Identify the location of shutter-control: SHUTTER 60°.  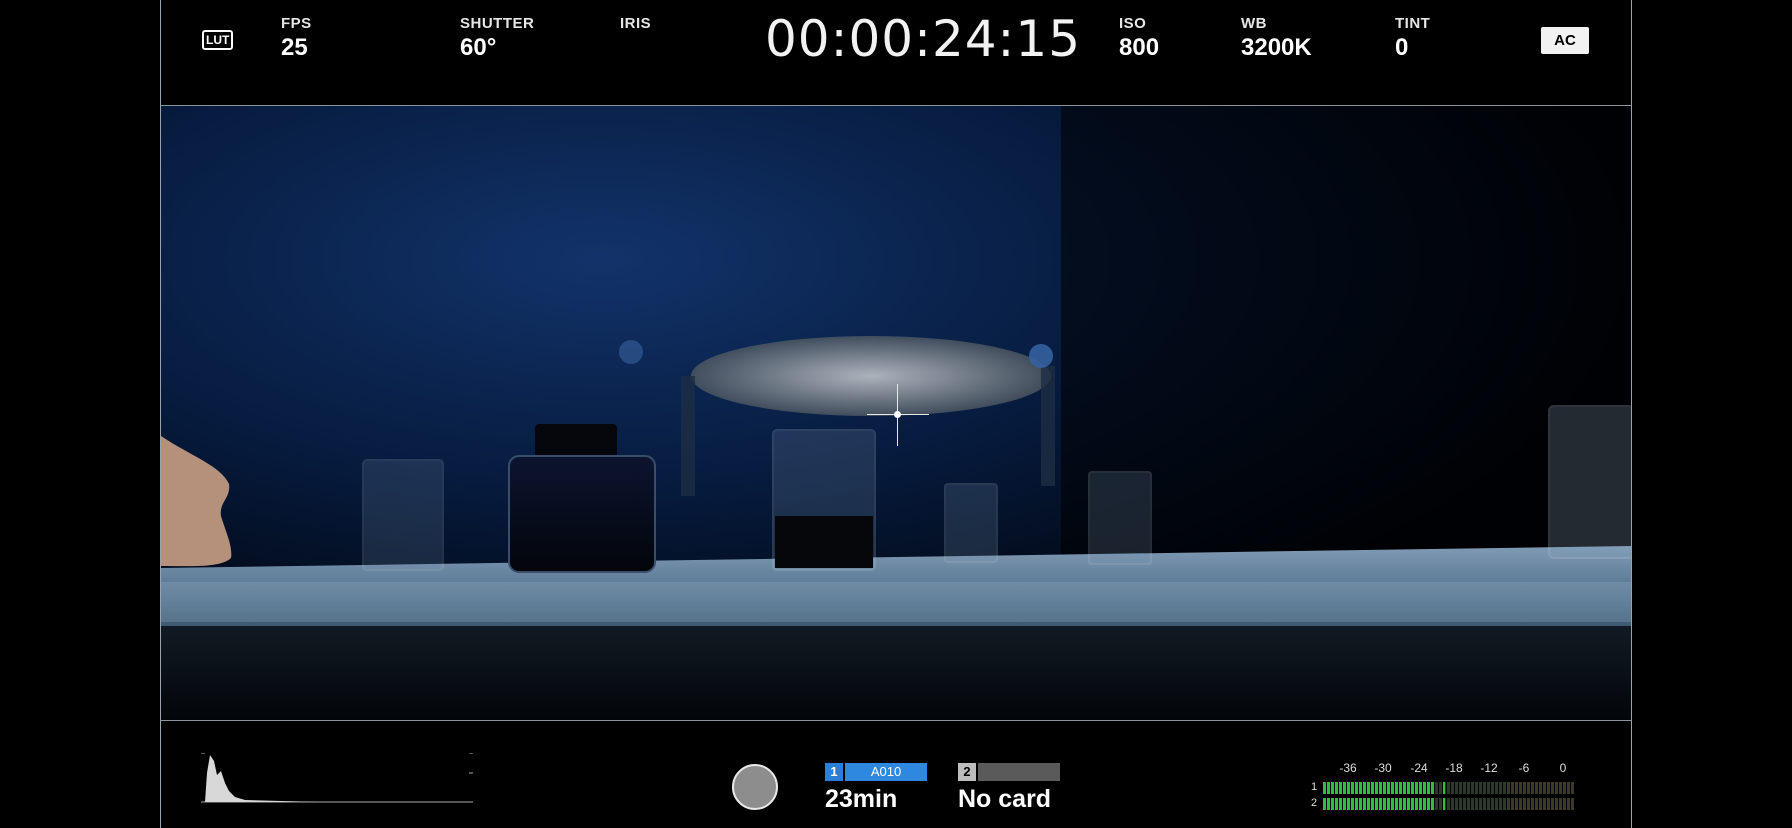
(497, 38).